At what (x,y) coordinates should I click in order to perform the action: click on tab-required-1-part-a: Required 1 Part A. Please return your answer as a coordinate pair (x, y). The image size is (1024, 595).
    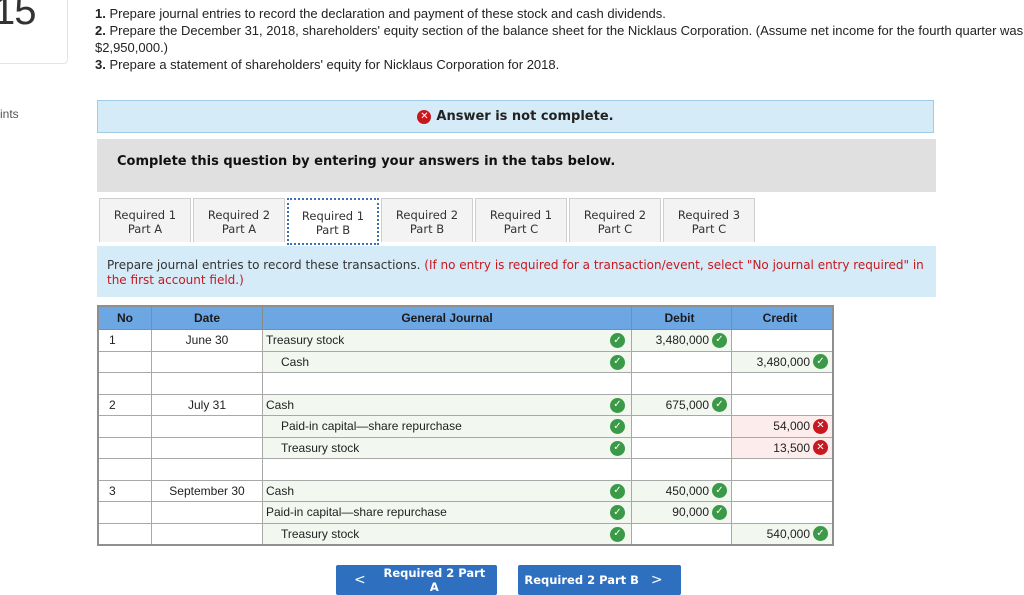
    Looking at the image, I should click on (145, 220).